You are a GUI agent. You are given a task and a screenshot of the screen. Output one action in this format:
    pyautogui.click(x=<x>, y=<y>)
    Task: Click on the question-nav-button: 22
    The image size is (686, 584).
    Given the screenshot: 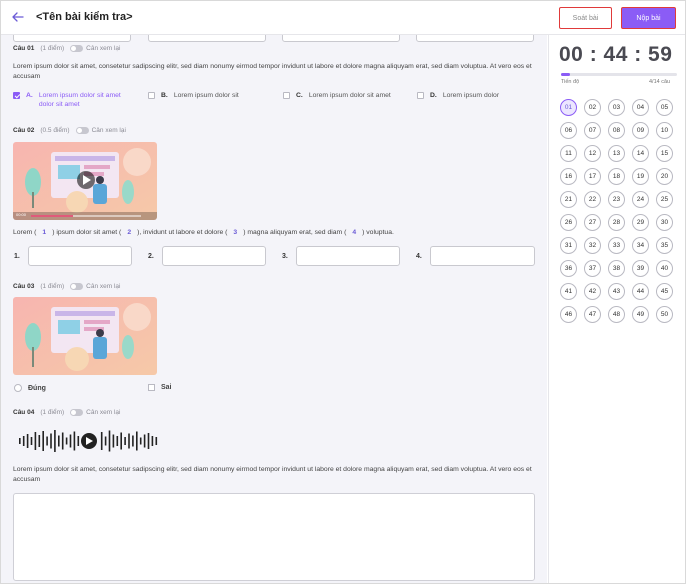 What is the action you would take?
    pyautogui.click(x=592, y=199)
    